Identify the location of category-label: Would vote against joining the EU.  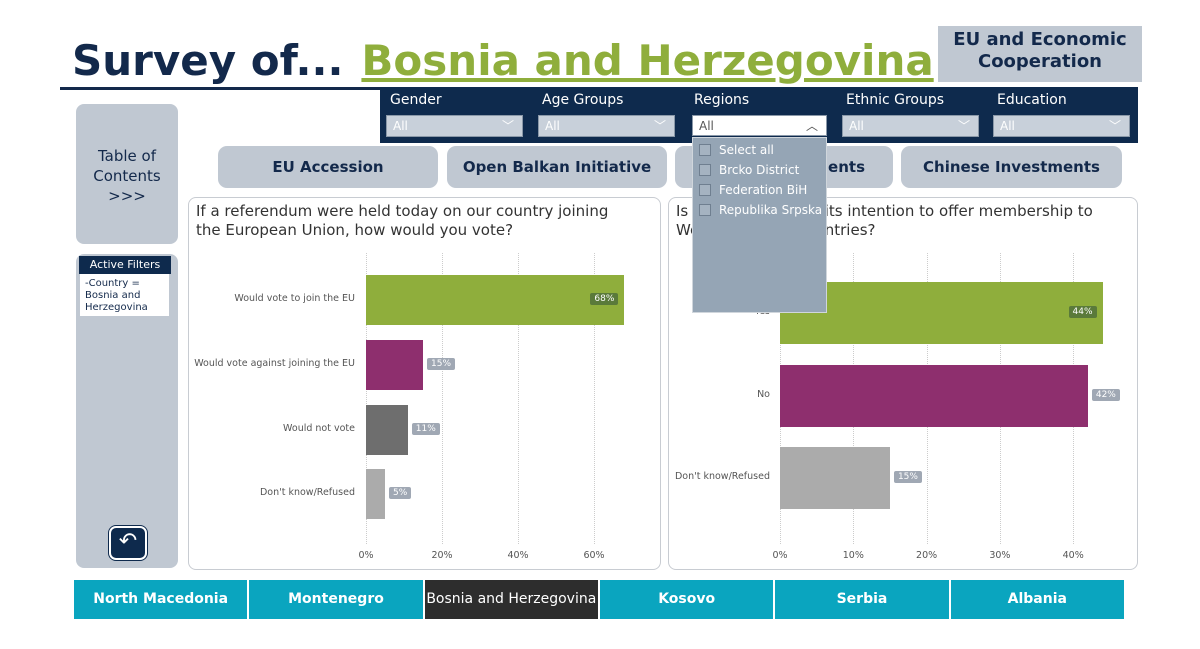
(274, 363).